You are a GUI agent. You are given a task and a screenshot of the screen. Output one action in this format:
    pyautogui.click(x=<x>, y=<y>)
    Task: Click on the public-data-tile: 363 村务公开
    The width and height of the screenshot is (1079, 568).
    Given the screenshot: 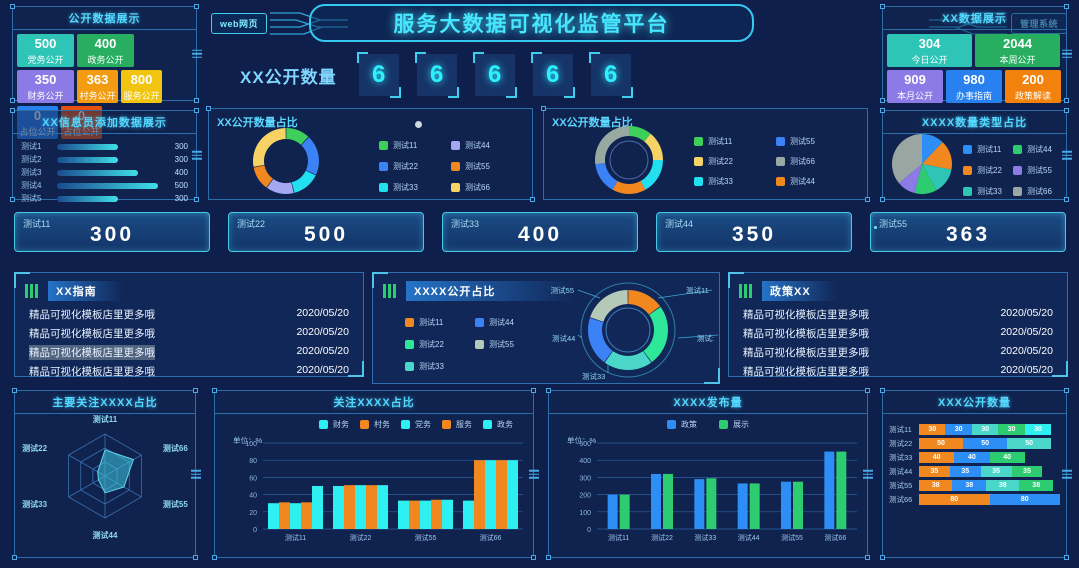 What is the action you would take?
    pyautogui.click(x=97, y=86)
    